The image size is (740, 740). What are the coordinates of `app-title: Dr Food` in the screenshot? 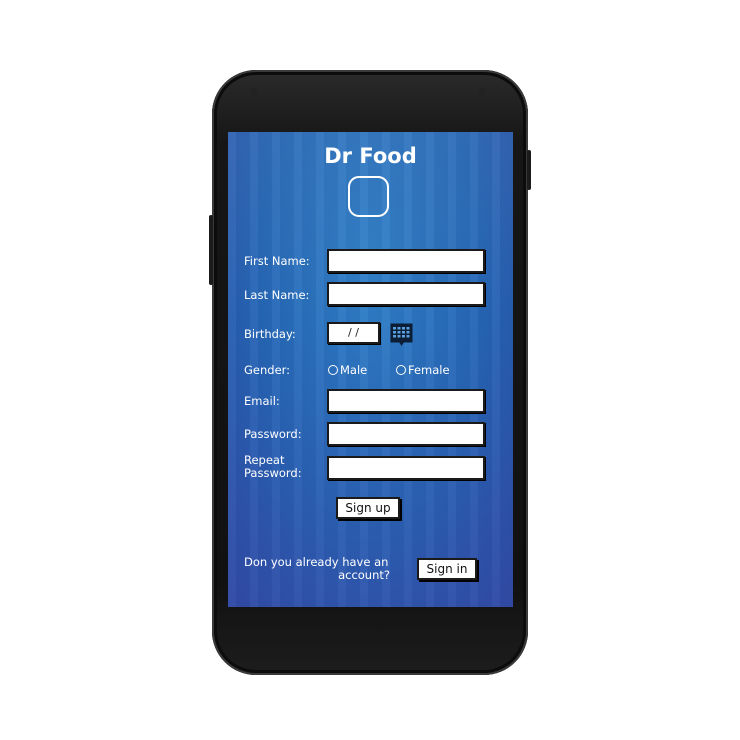 It's located at (370, 156).